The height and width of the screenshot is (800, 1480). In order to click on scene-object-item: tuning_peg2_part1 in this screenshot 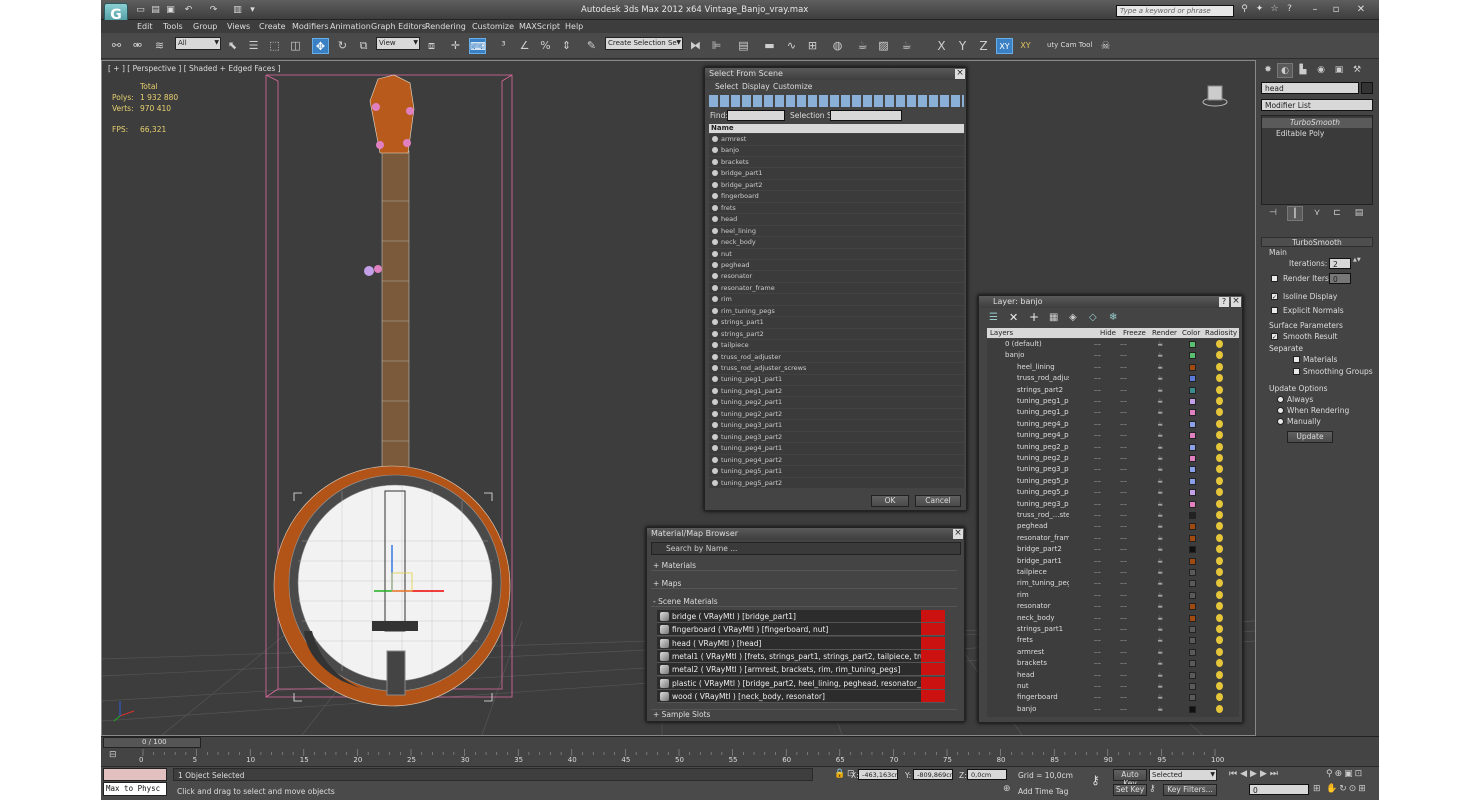, I will do `click(836, 403)`.